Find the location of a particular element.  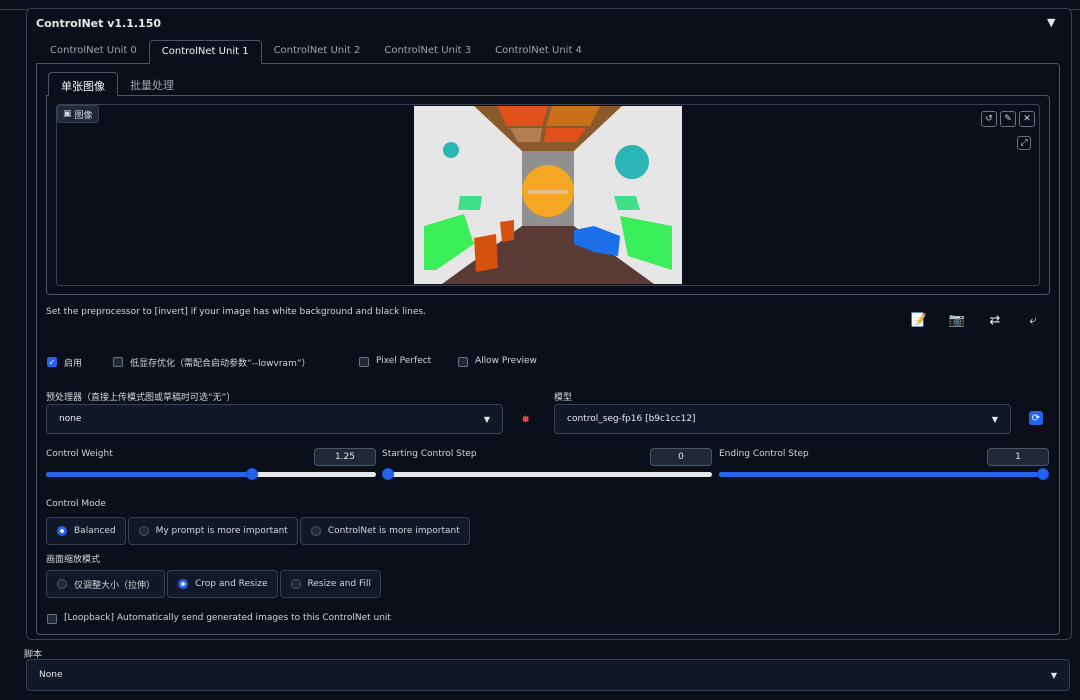

edit-icon: ✎ is located at coordinates (1008, 119).